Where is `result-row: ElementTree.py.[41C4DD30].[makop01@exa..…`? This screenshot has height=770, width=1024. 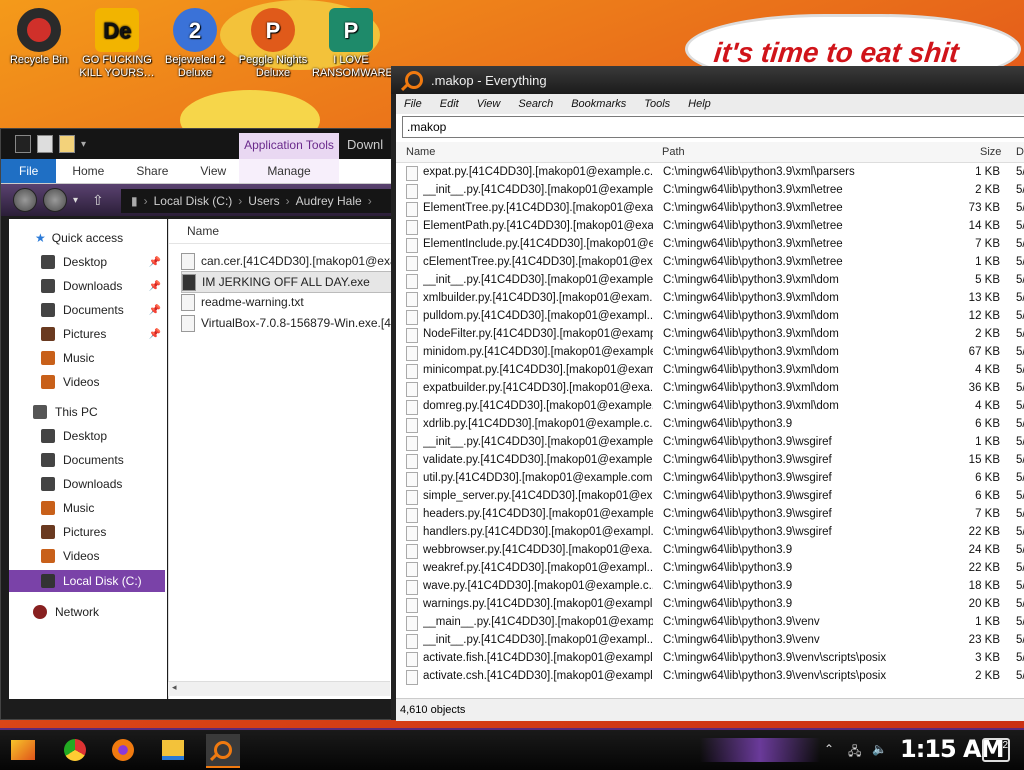
result-row: ElementTree.py.[41C4DD30].[makop01@exa..… is located at coordinates (710, 209).